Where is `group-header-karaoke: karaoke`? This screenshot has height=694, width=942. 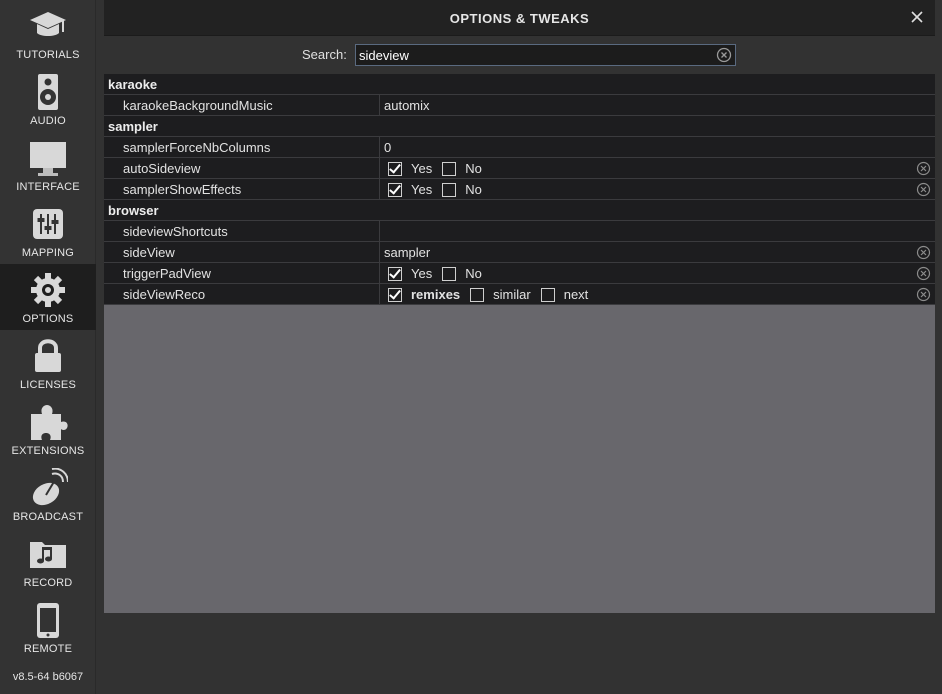
group-header-karaoke: karaoke is located at coordinates (519, 84).